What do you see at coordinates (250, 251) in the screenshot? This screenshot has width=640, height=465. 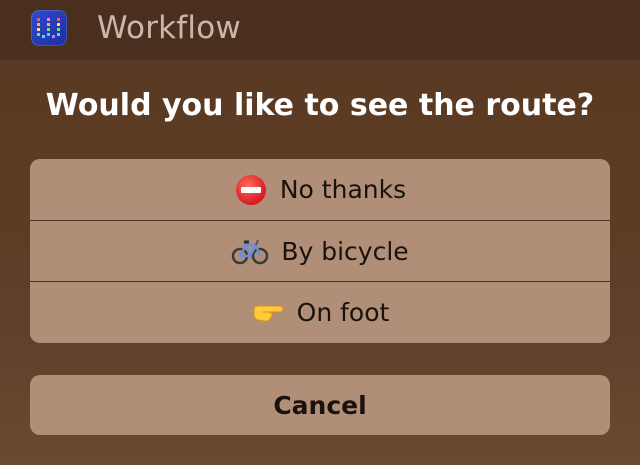 I see `bicycle-icon` at bounding box center [250, 251].